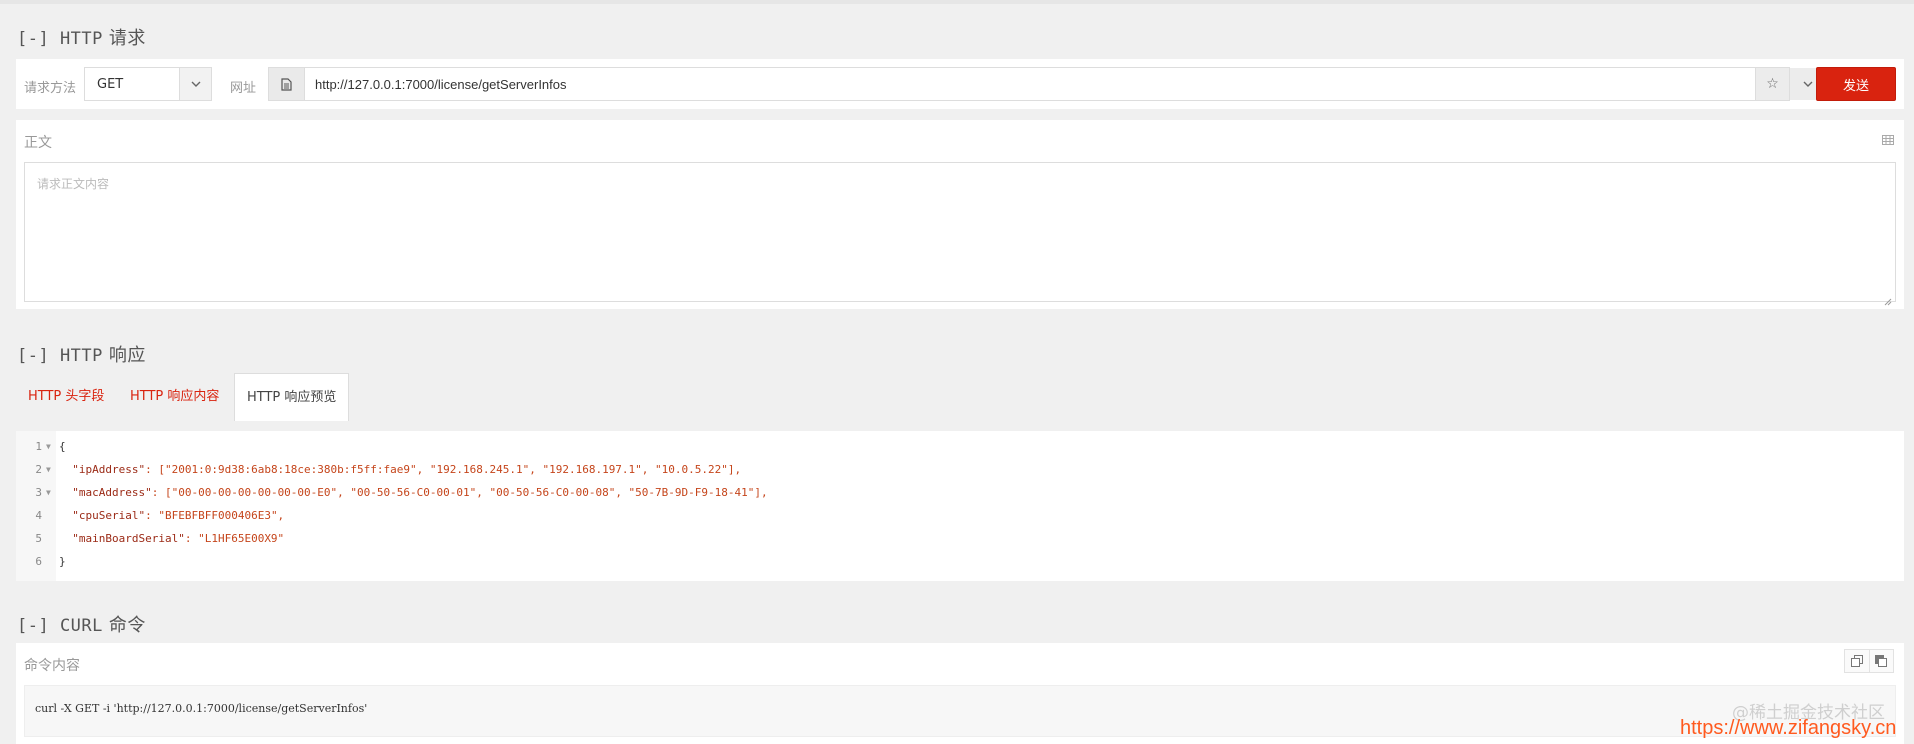 Image resolution: width=1914 pixels, height=744 pixels. Describe the element at coordinates (243, 88) in the screenshot. I see `url-label: 网址` at that location.